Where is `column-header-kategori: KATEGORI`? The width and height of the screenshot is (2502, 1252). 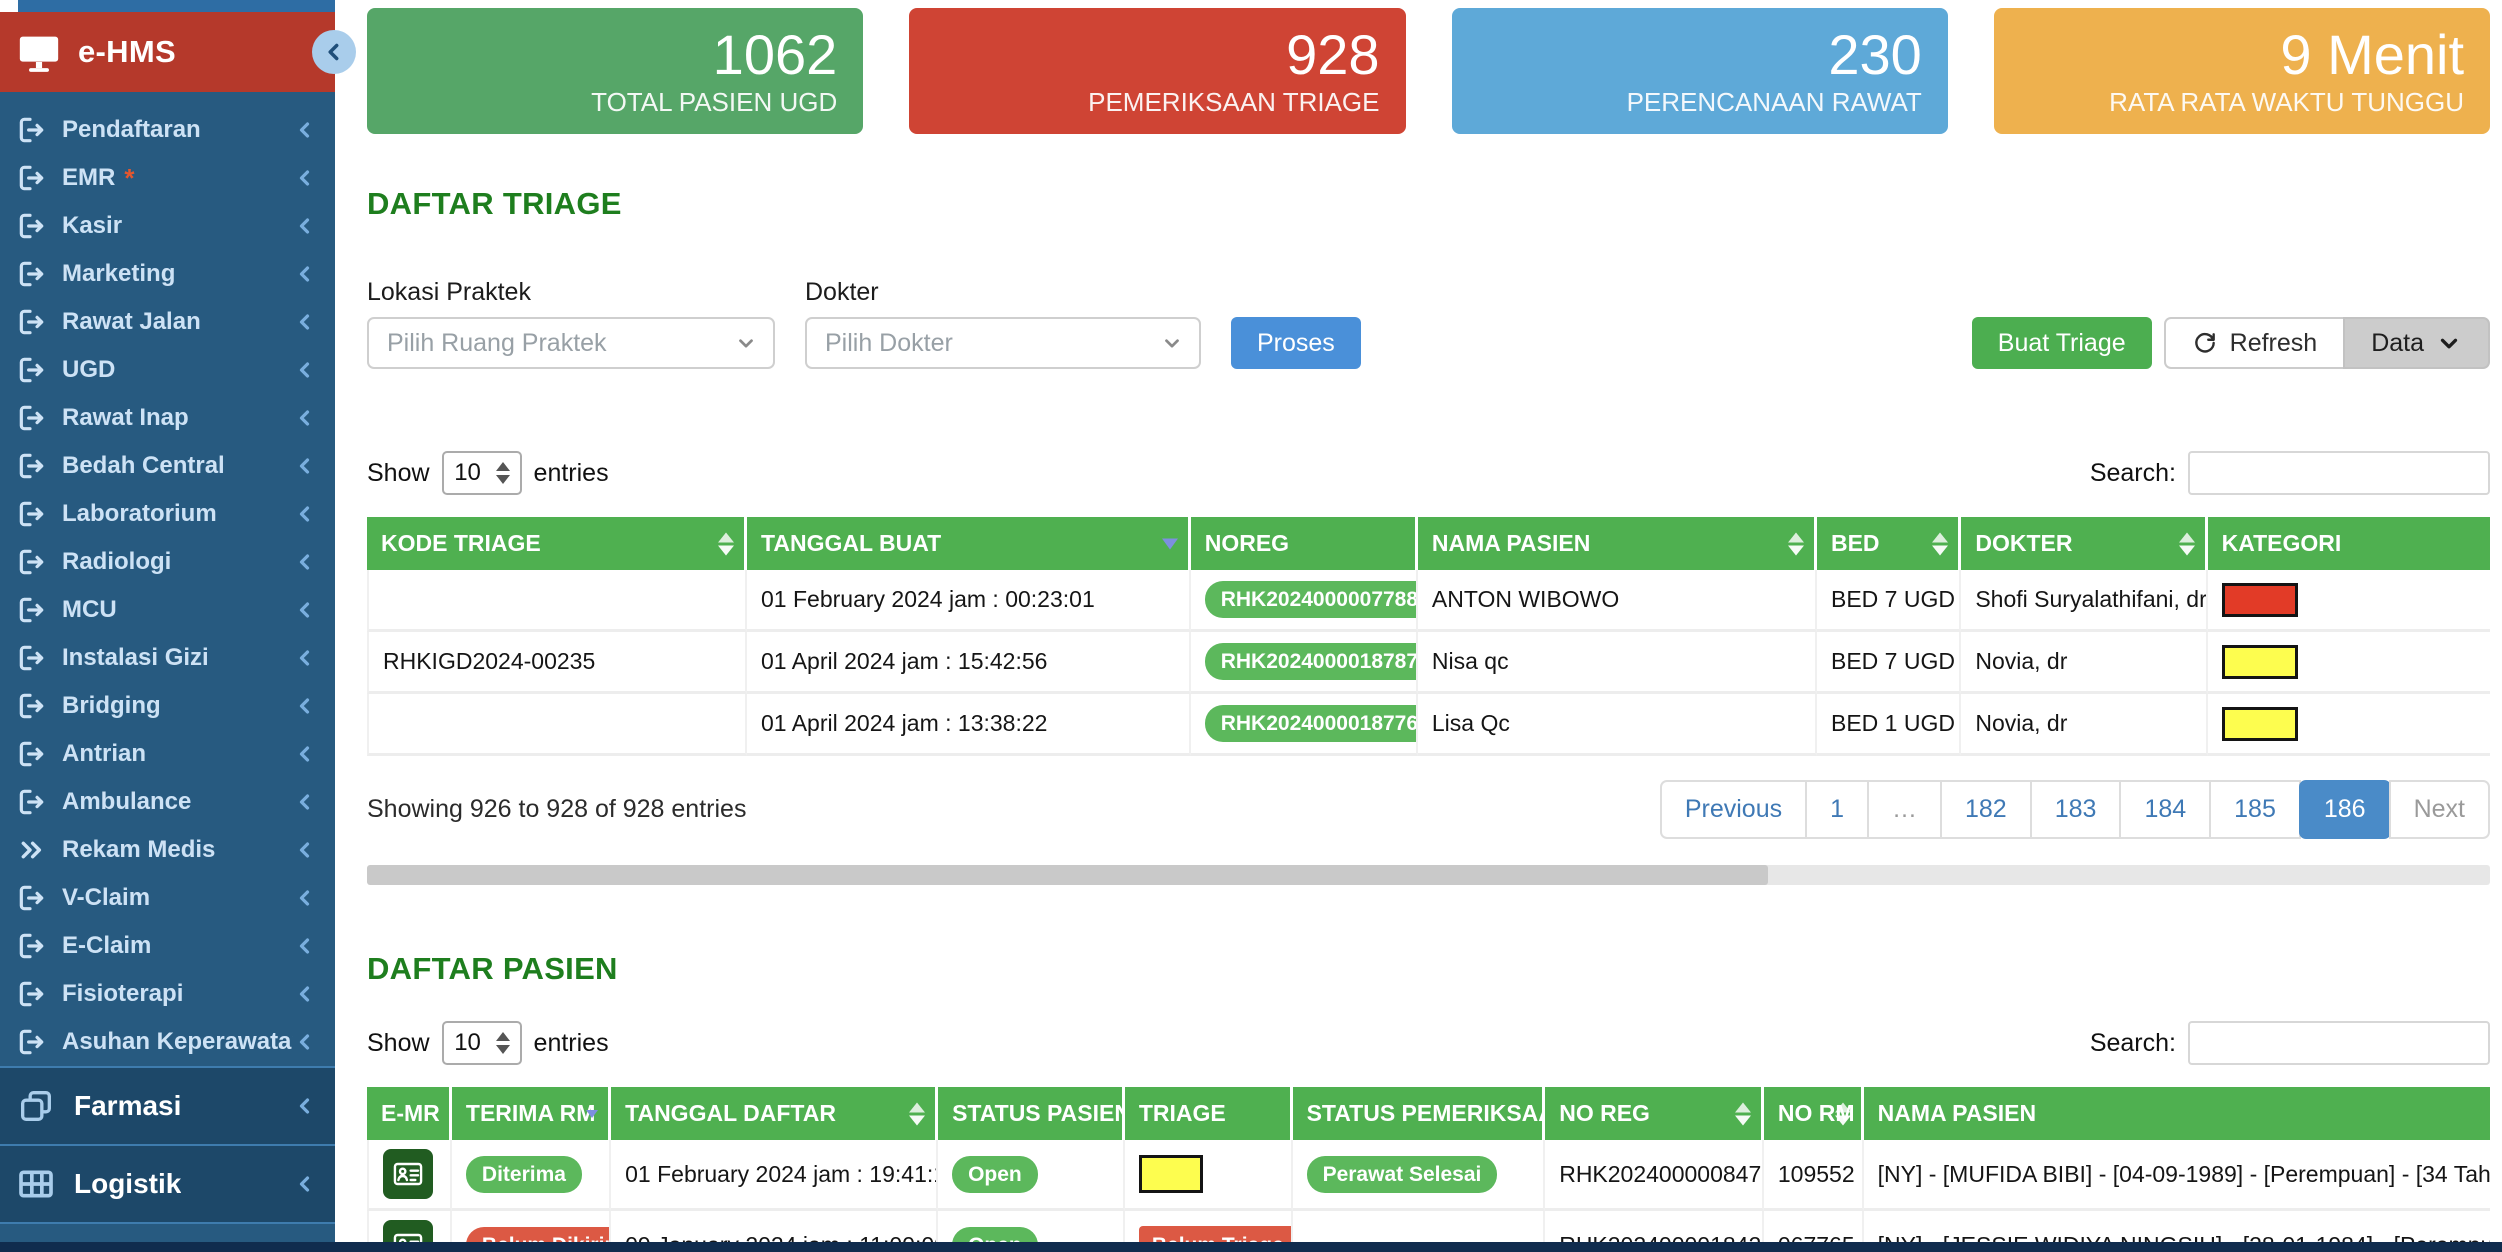
column-header-kategori: KATEGORI is located at coordinates (2348, 543).